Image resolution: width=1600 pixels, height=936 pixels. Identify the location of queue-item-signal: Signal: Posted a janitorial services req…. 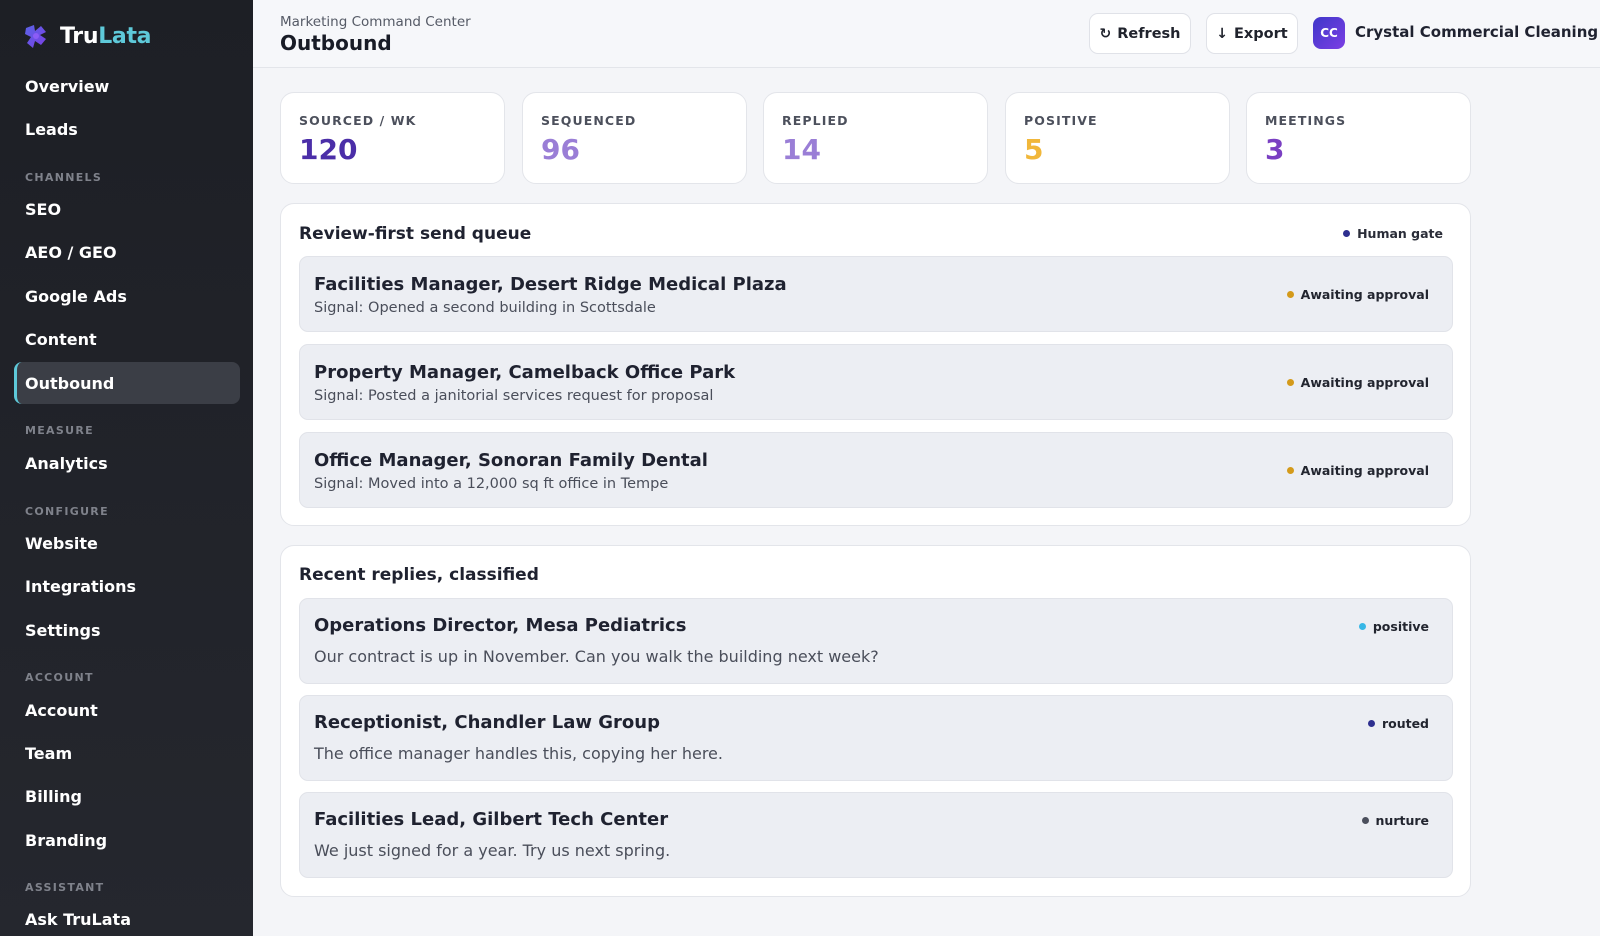
(514, 396).